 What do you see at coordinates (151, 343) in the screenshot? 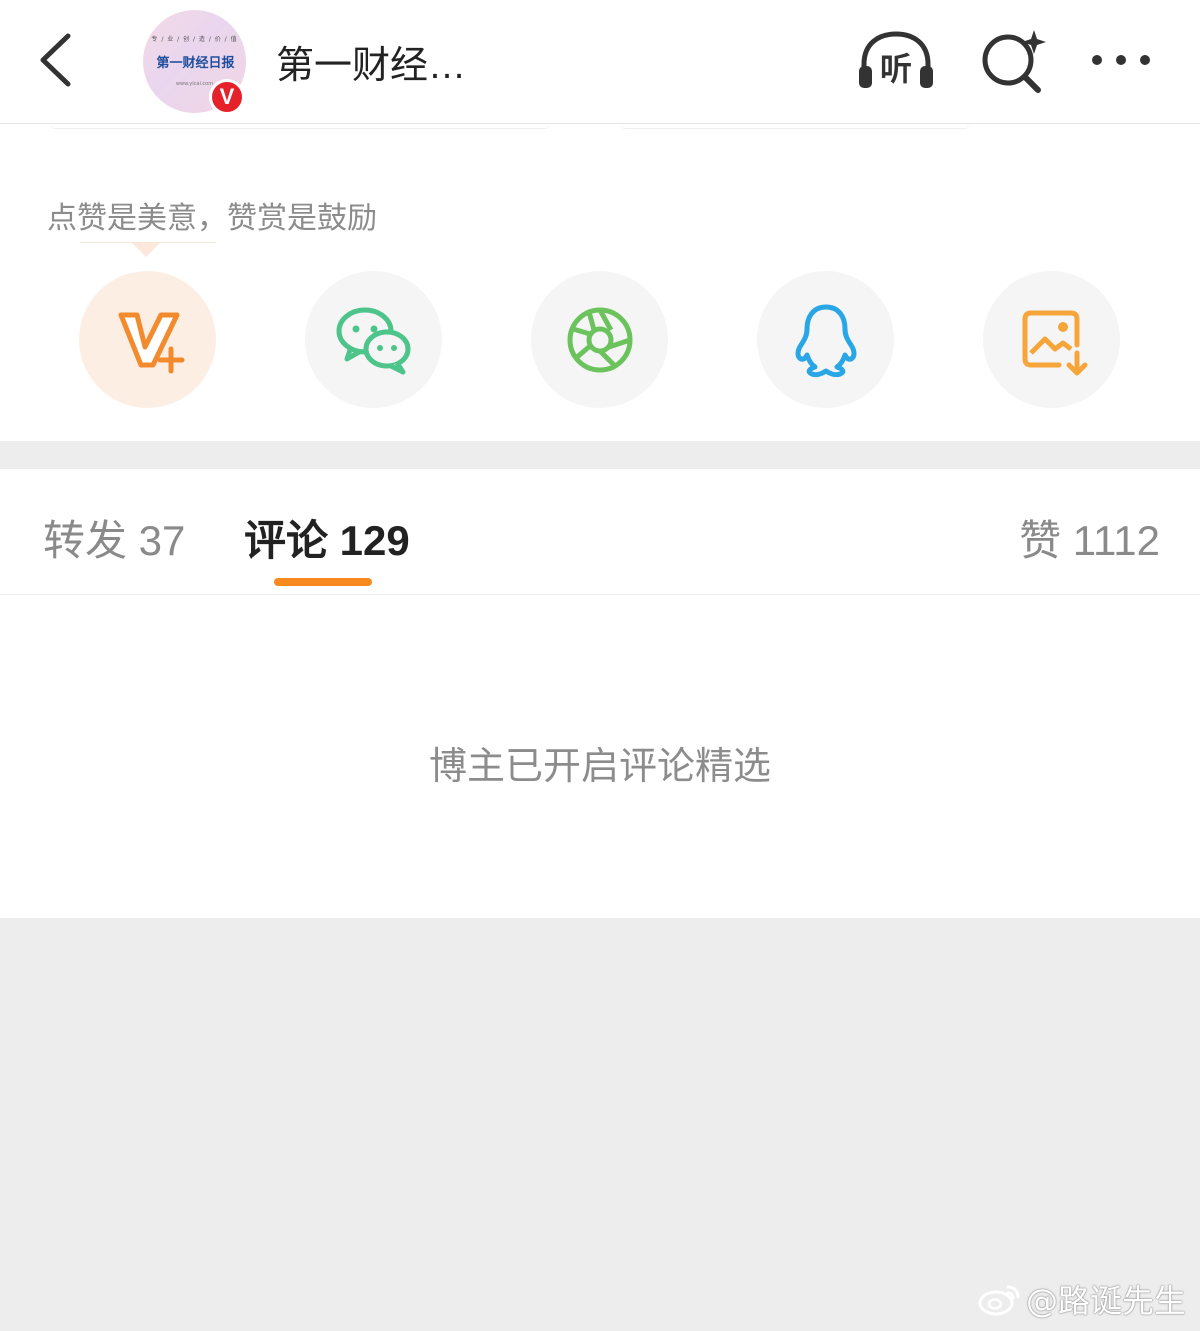
I see `vip-reward-icon` at bounding box center [151, 343].